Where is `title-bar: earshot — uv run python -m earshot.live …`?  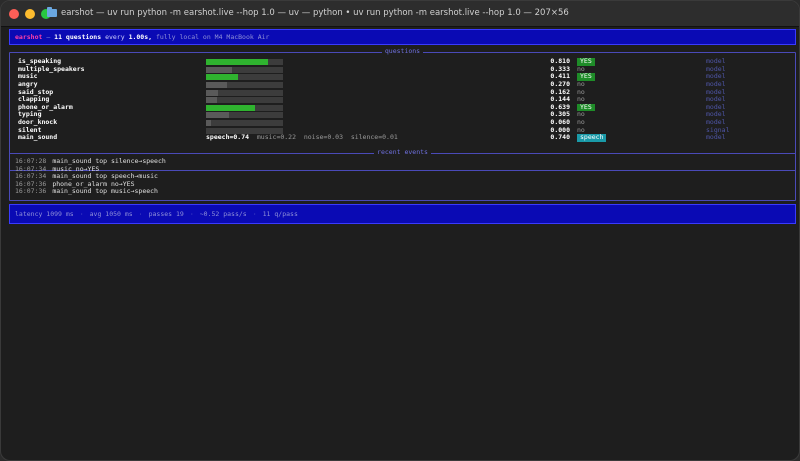 title-bar: earshot — uv run python -m earshot.live … is located at coordinates (400, 14).